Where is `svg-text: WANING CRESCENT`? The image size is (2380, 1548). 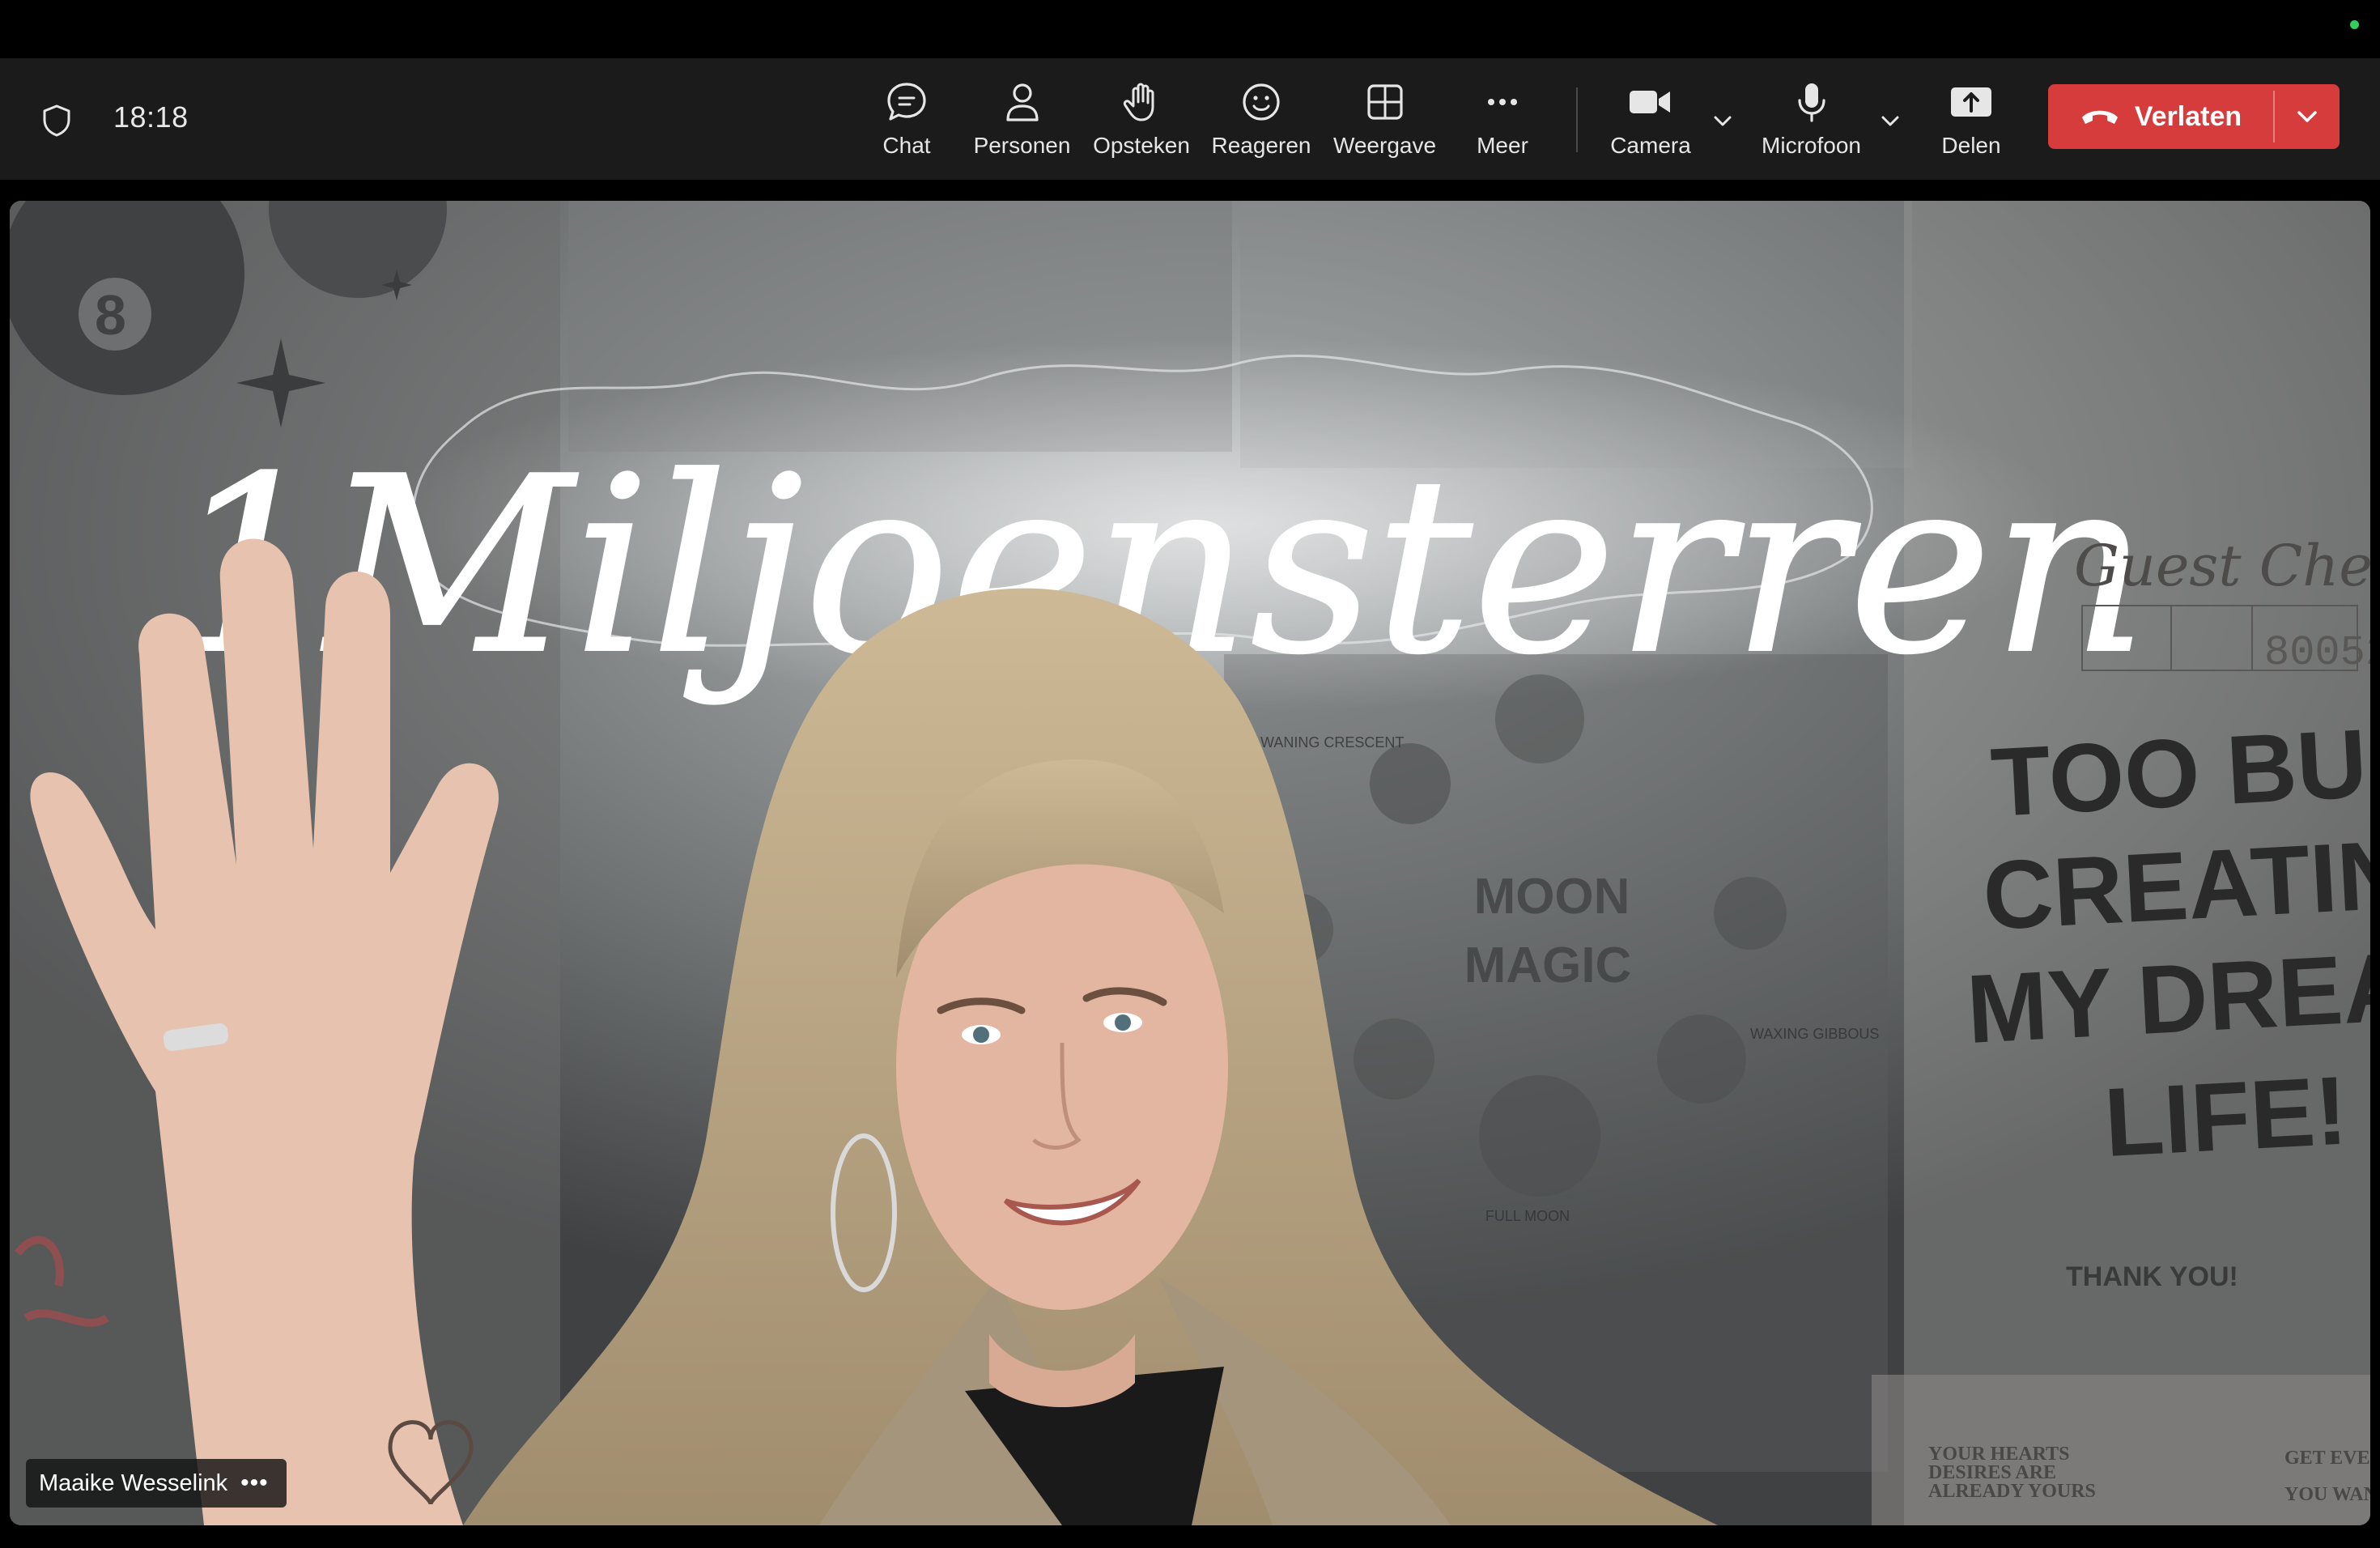 svg-text: WANING CRESCENT is located at coordinates (1332, 742).